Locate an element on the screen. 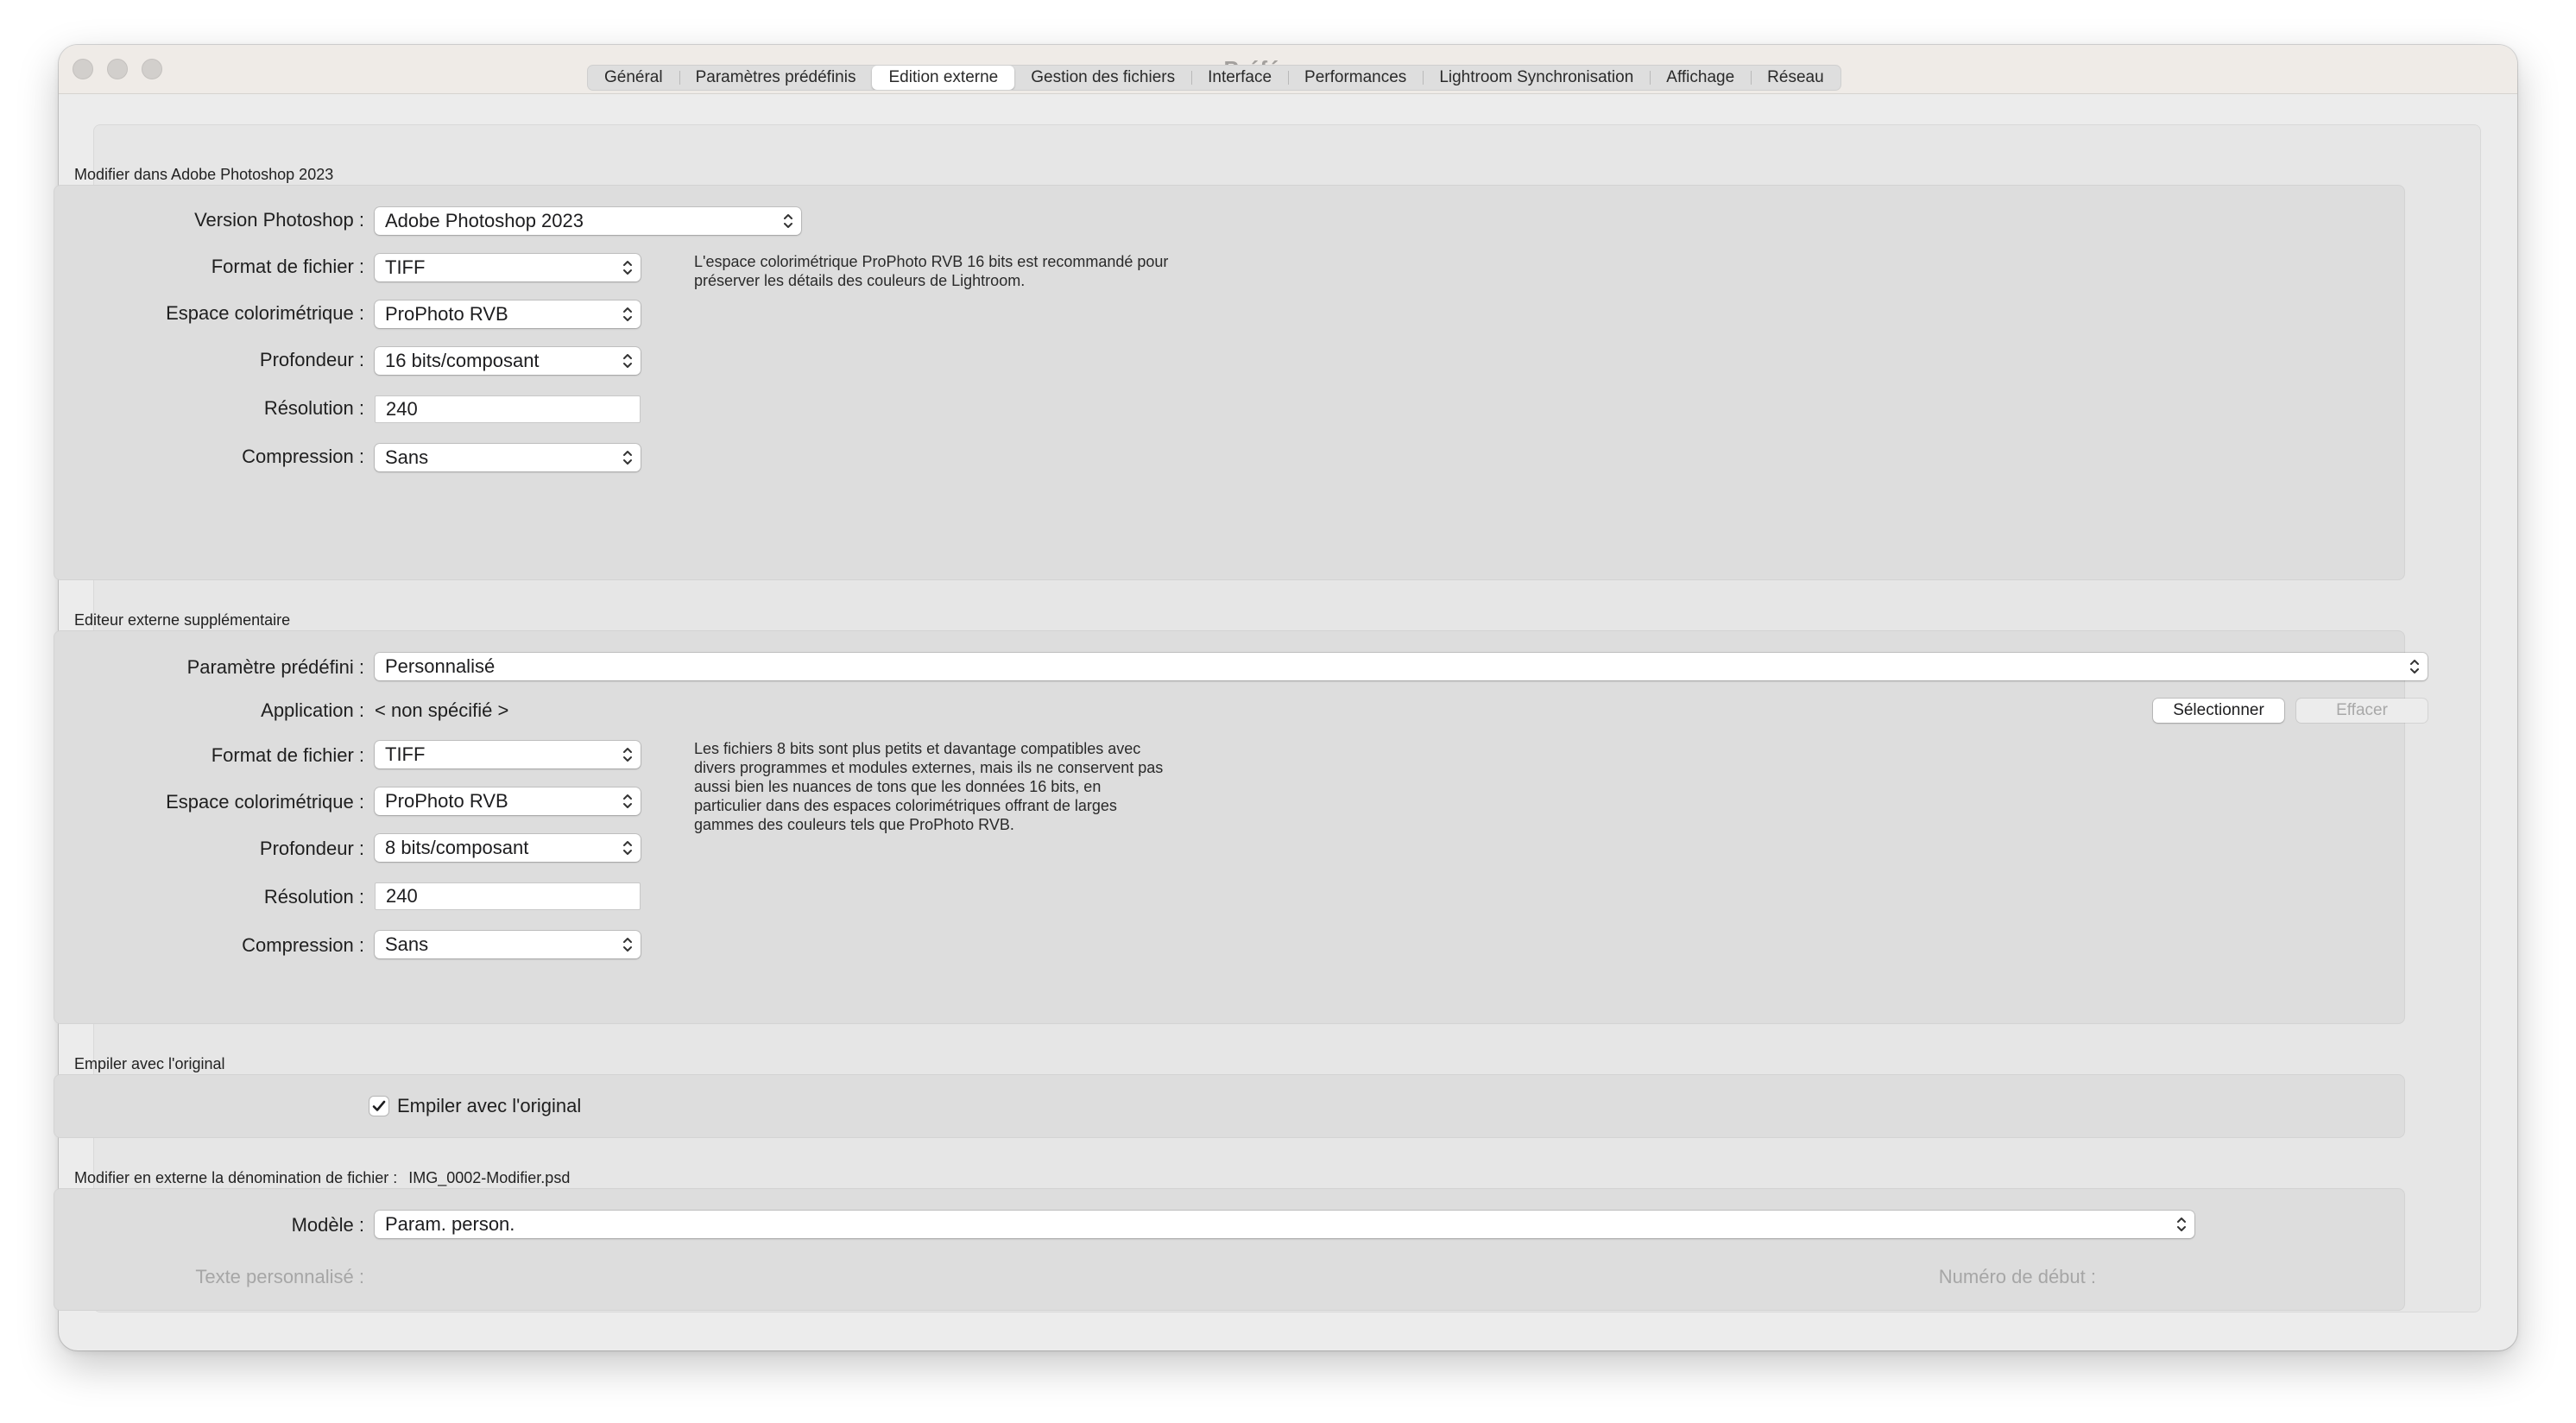 This screenshot has width=2576, height=1423. photoshop-colorspace-value: ProPhoto RVB is located at coordinates (446, 314).